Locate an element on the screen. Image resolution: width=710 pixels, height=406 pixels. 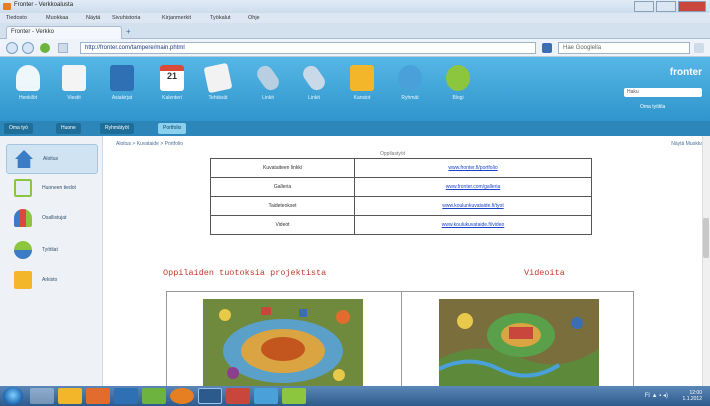
tasks-icon is located at coordinates (218, 78).